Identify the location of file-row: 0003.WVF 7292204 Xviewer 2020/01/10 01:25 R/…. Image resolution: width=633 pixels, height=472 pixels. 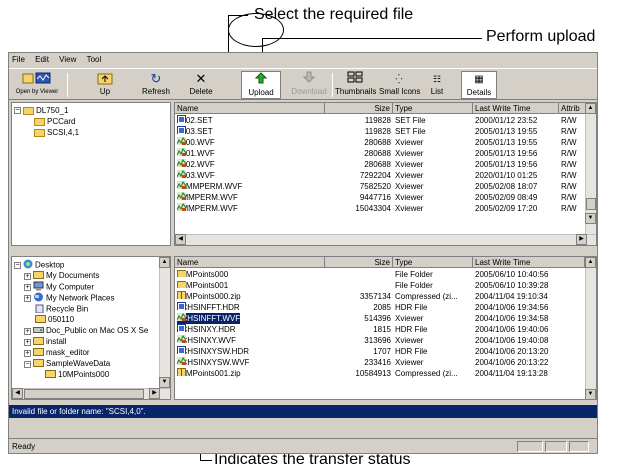
(385, 175).